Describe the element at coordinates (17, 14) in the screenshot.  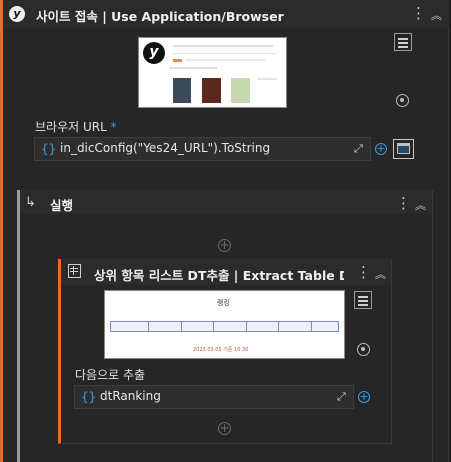
I see `yes24-logo-icon: y` at that location.